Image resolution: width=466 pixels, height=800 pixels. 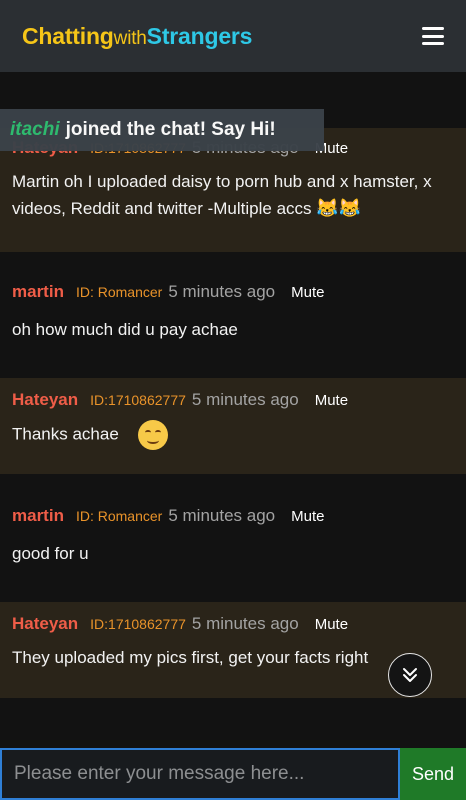 What do you see at coordinates (65, 434) in the screenshot?
I see `message-text: Thanks achae` at bounding box center [65, 434].